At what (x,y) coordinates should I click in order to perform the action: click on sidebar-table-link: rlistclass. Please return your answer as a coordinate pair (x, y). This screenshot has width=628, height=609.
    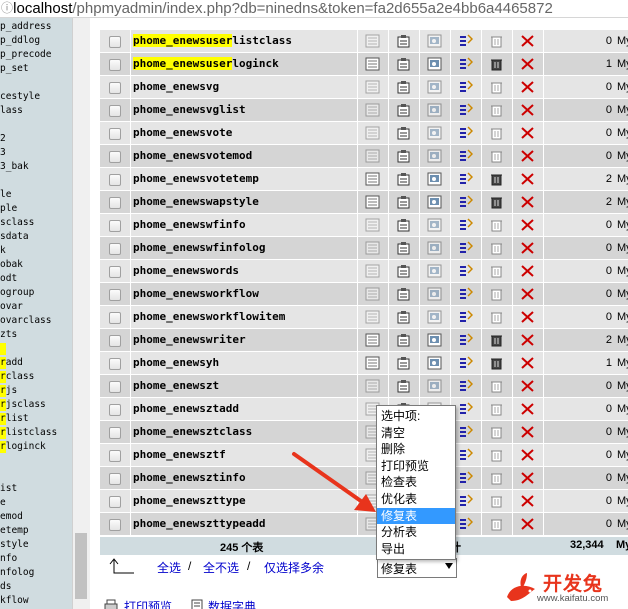
    Looking at the image, I should click on (28, 433).